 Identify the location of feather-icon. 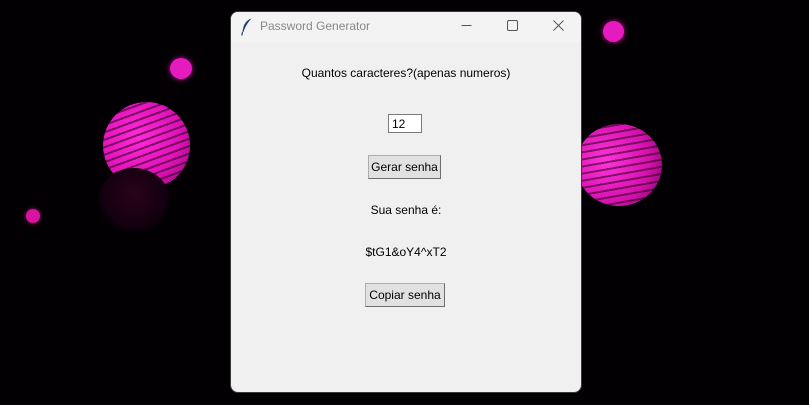
(247, 27).